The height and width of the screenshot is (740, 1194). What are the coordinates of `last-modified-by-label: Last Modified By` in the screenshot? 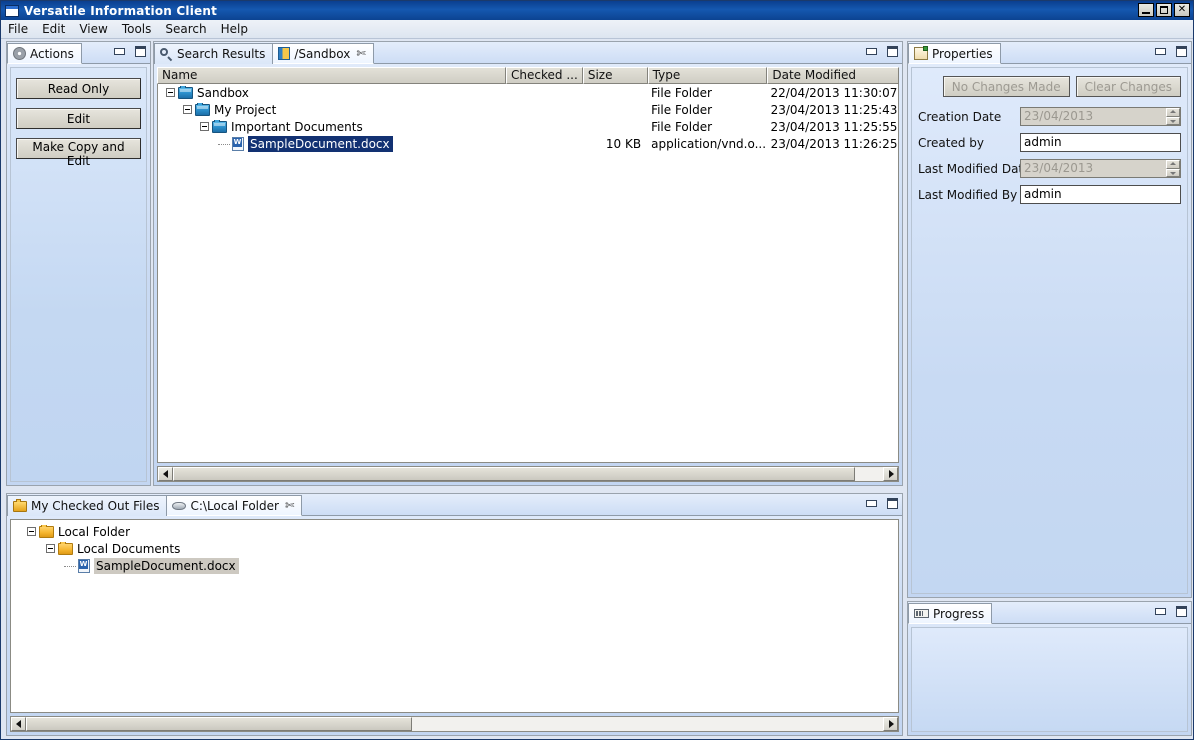 It's located at (968, 194).